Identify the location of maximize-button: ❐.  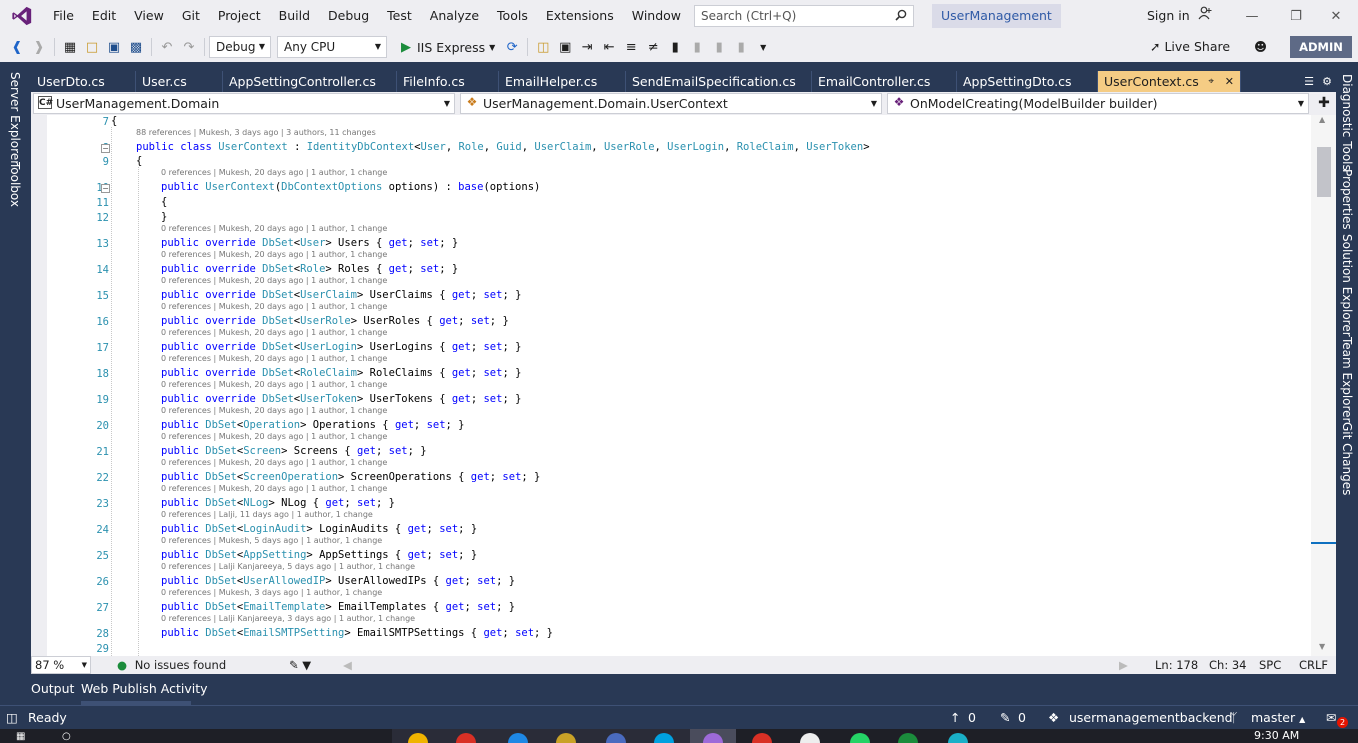
(1296, 16).